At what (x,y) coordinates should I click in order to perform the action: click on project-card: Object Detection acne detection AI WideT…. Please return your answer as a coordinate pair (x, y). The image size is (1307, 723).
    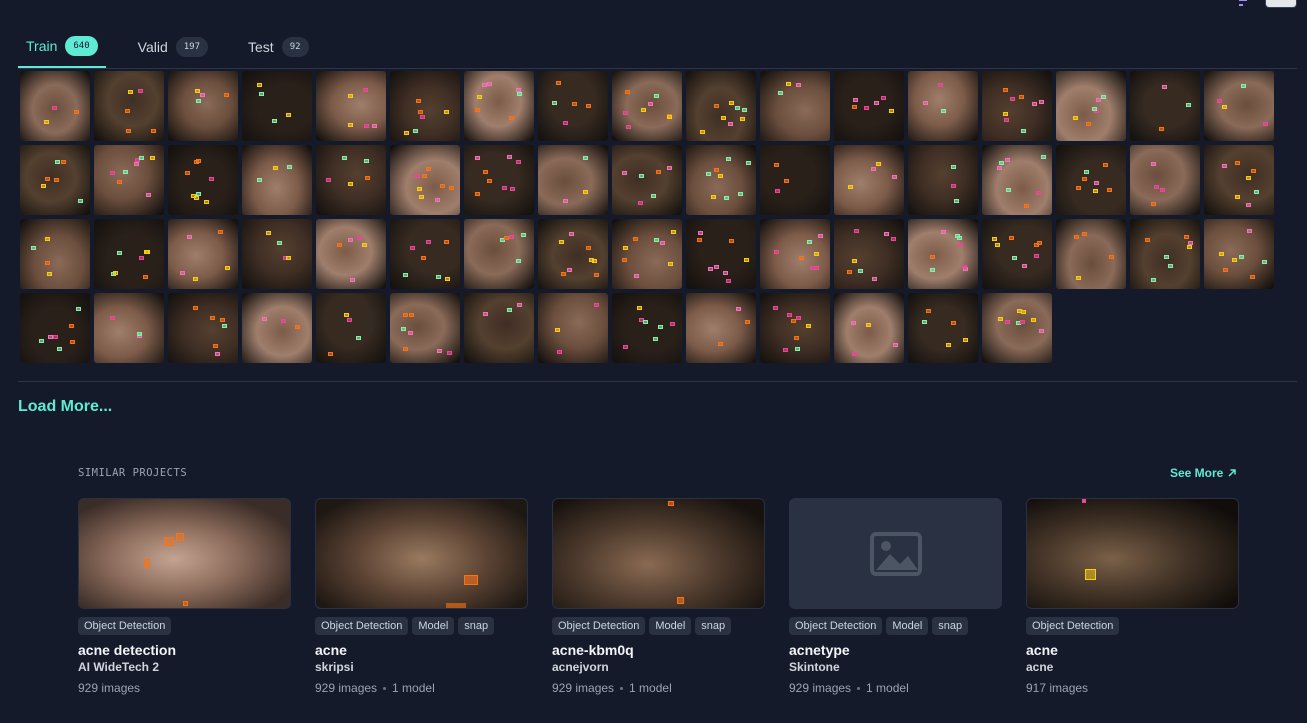
    Looking at the image, I should click on (184, 596).